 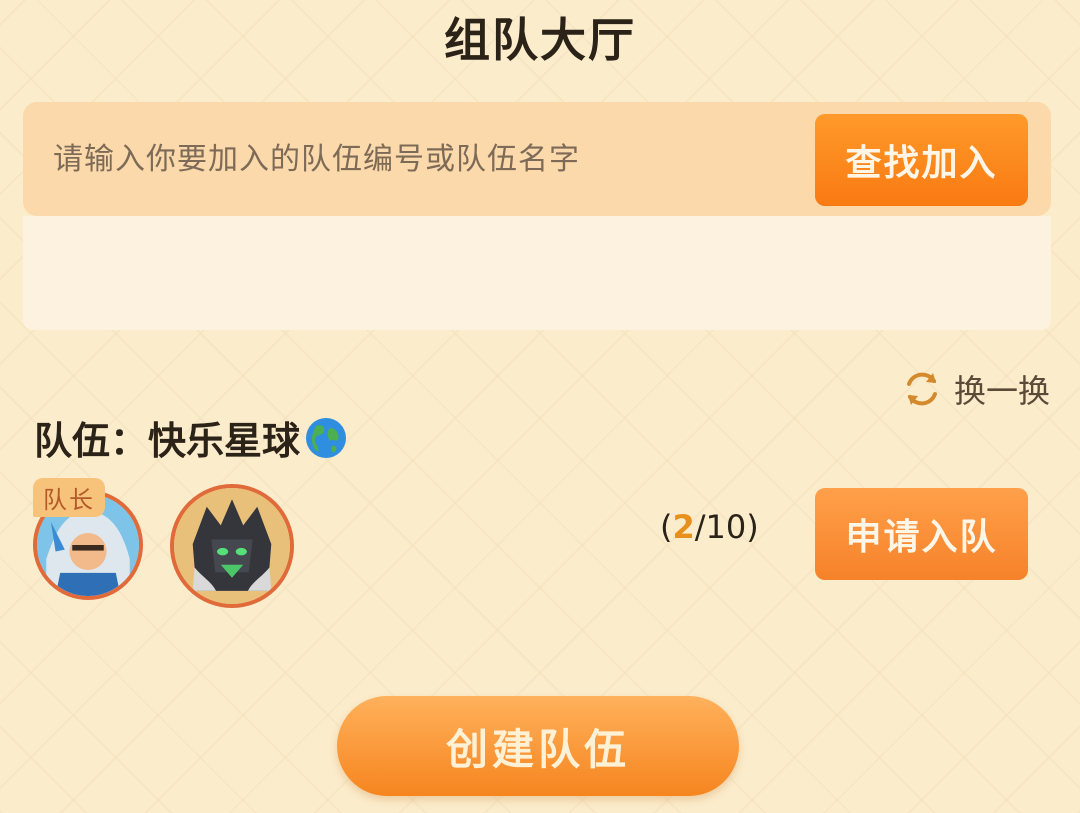 I want to click on member-avatar, so click(x=232, y=546).